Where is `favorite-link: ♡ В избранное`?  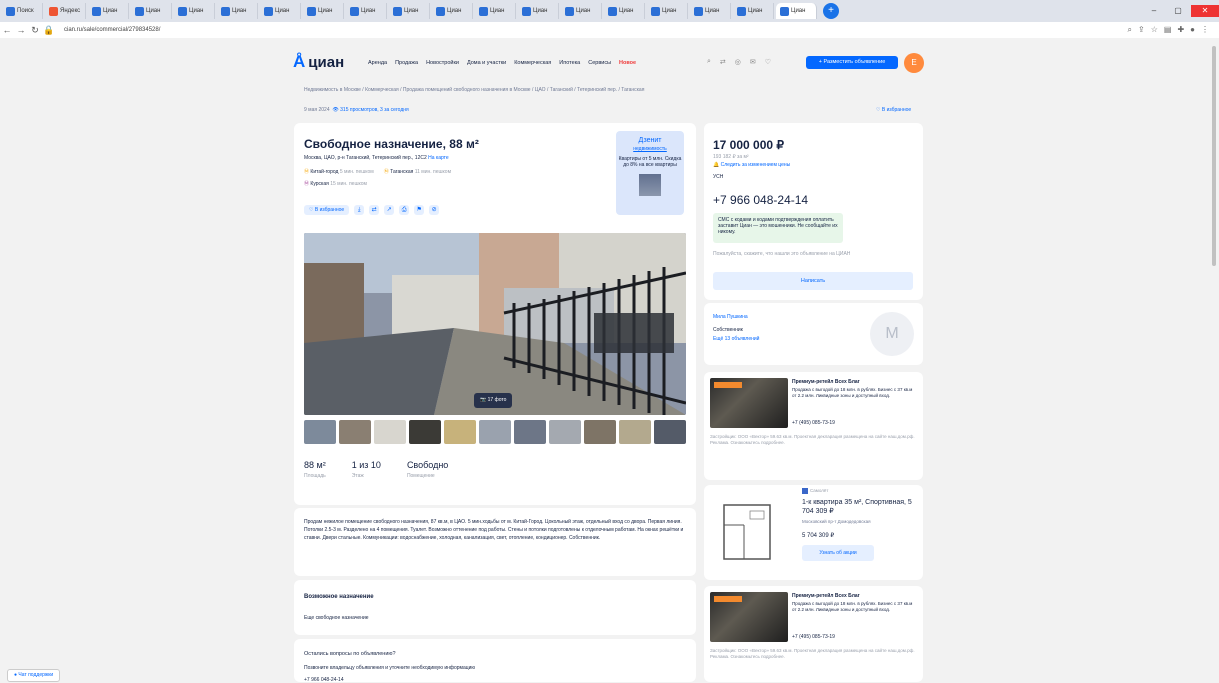 favorite-link: ♡ В избранное is located at coordinates (893, 110).